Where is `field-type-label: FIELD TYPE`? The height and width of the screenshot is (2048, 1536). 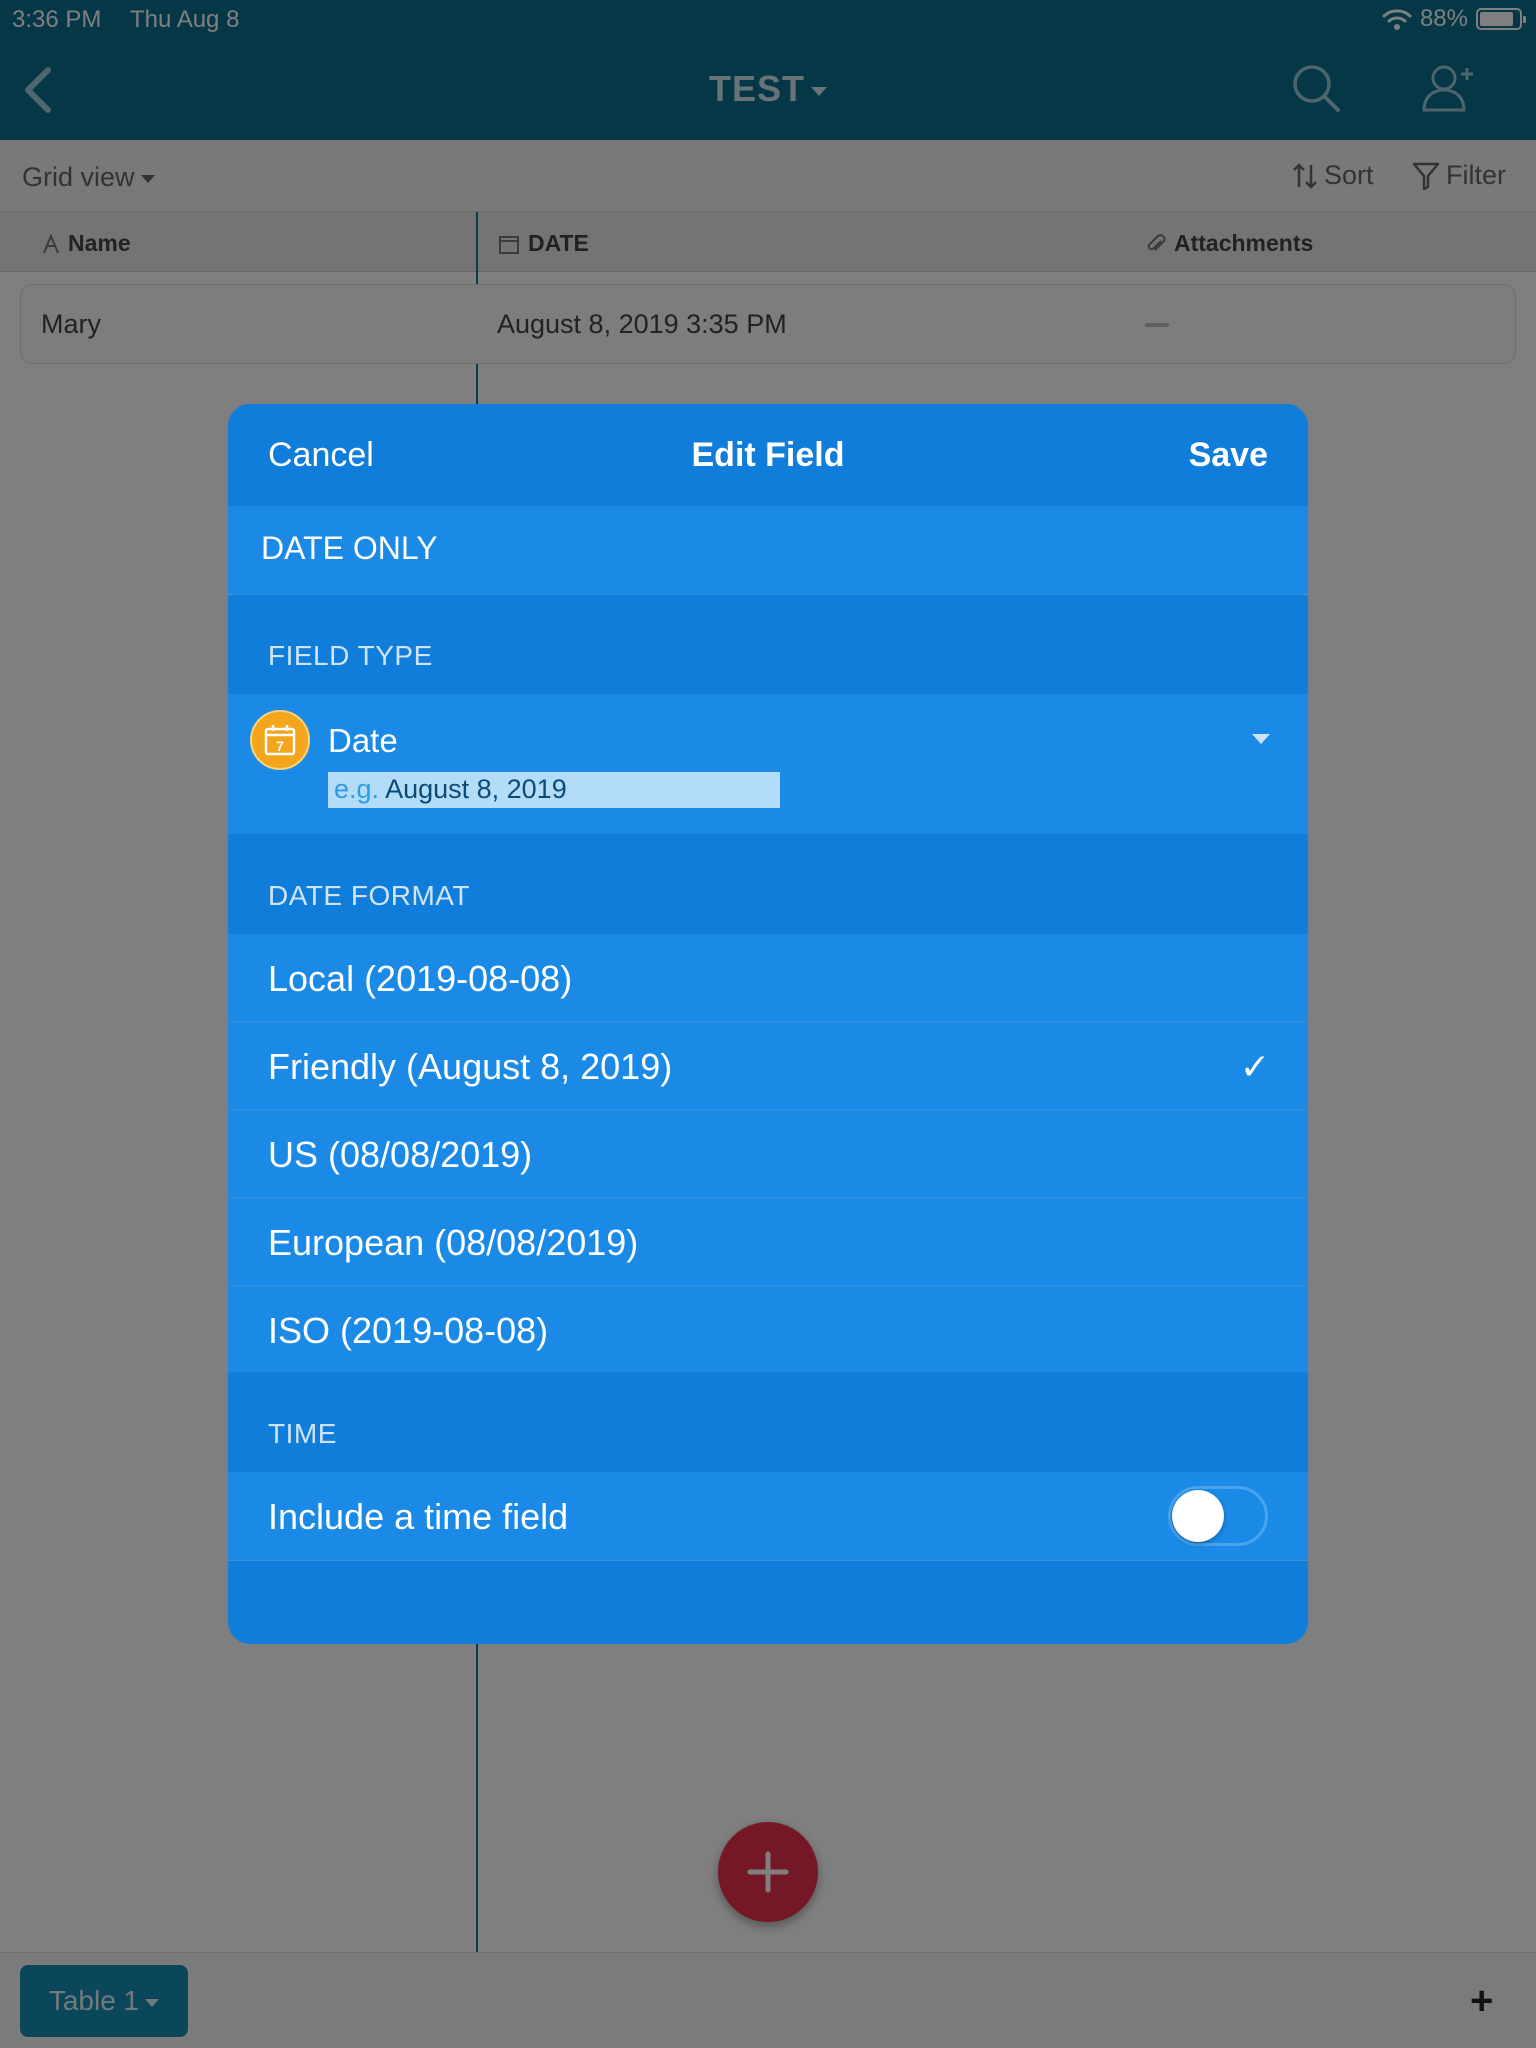
field-type-label: FIELD TYPE is located at coordinates (350, 655).